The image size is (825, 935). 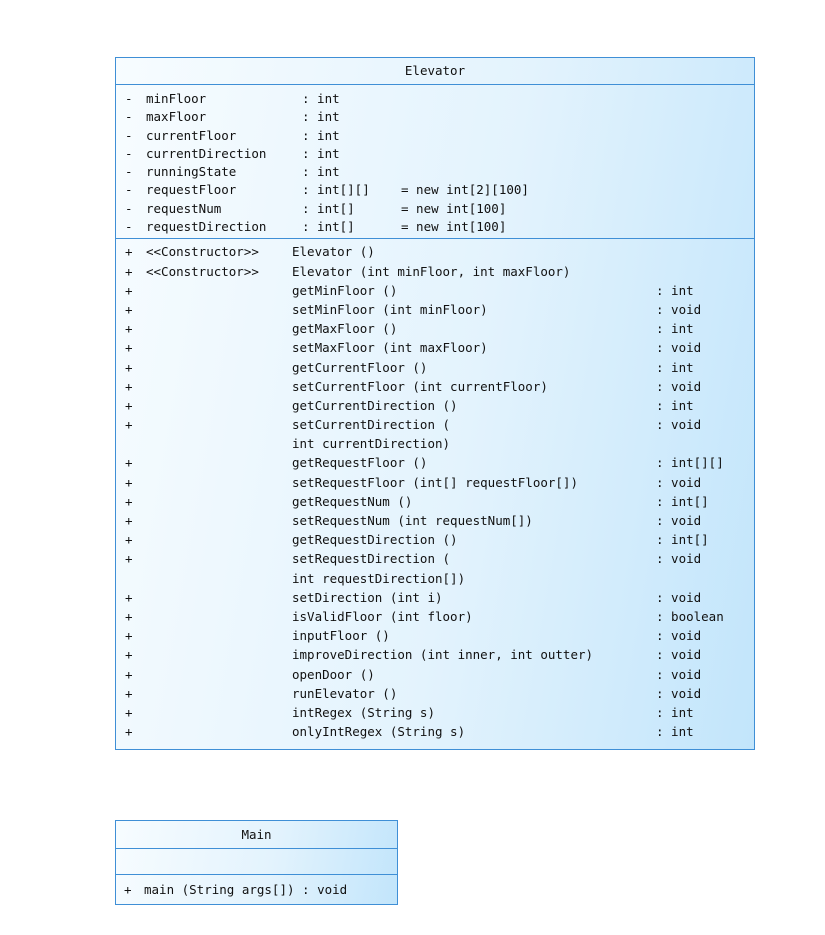 I want to click on operation-row: + getRequestFloor () : int[][], so click(x=435, y=462).